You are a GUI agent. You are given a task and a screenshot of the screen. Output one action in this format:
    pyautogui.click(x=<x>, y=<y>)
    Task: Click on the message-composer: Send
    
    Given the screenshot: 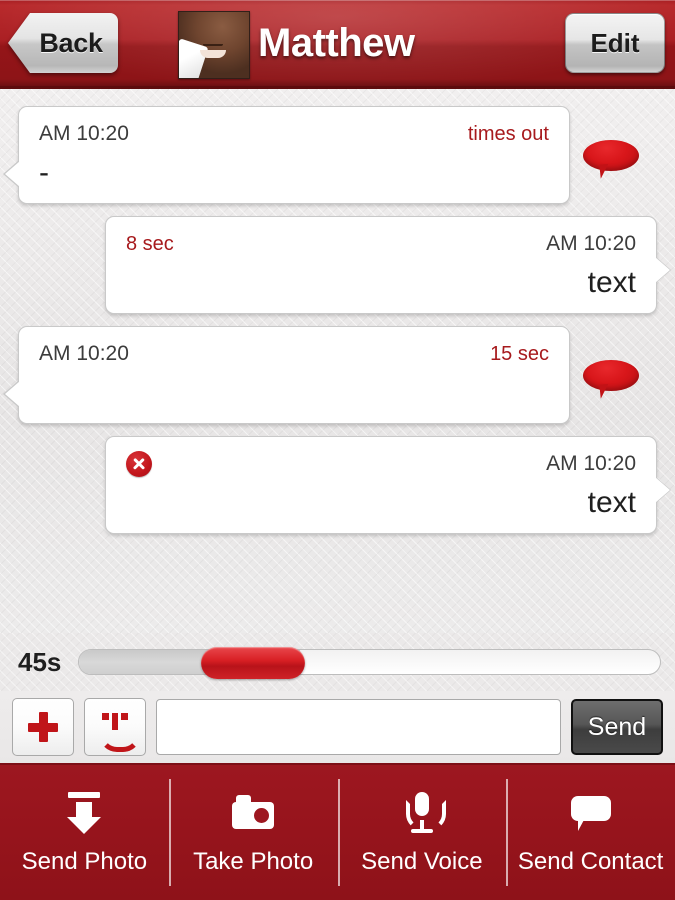 What is the action you would take?
    pyautogui.click(x=337, y=727)
    